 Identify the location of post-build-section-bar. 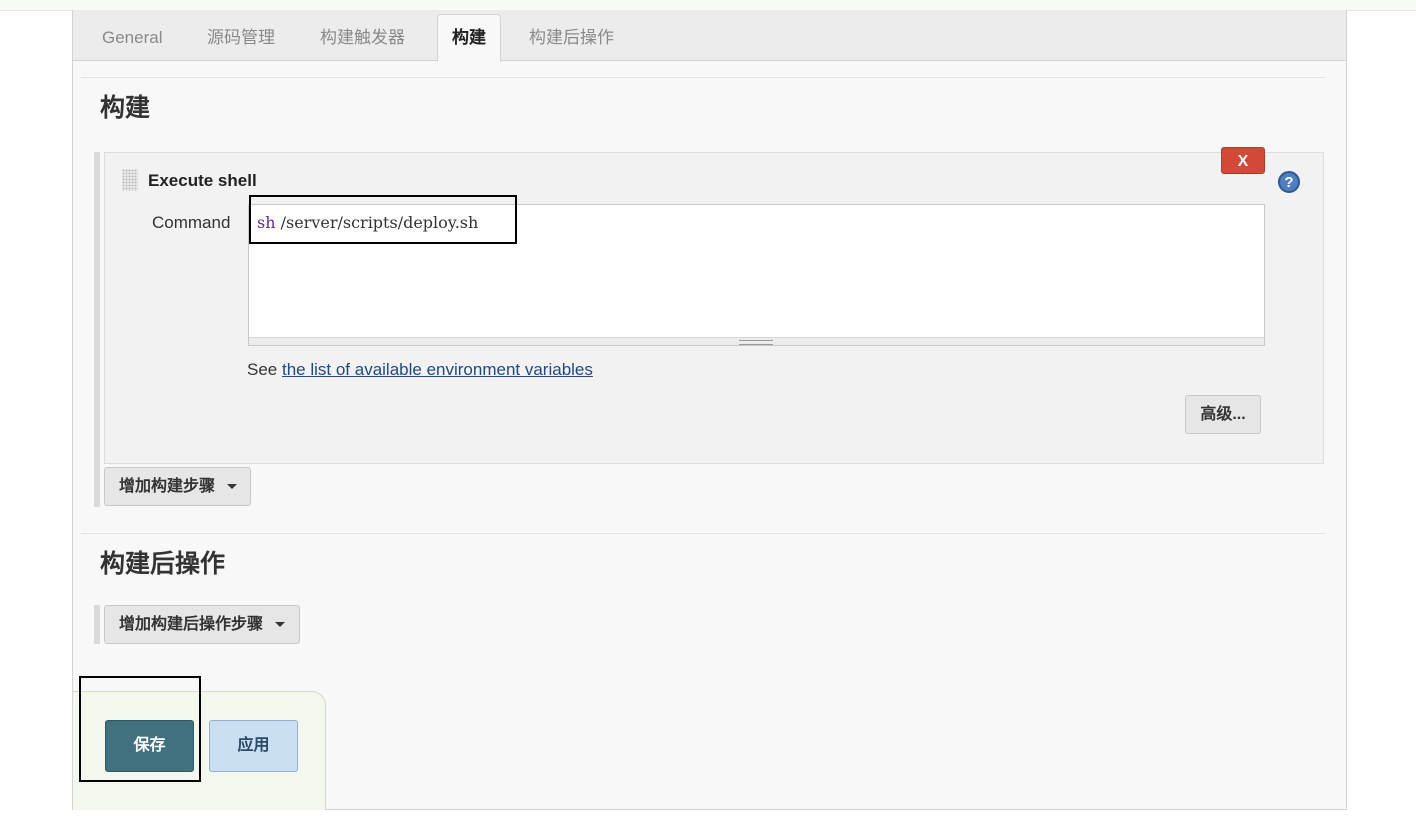
(97, 624).